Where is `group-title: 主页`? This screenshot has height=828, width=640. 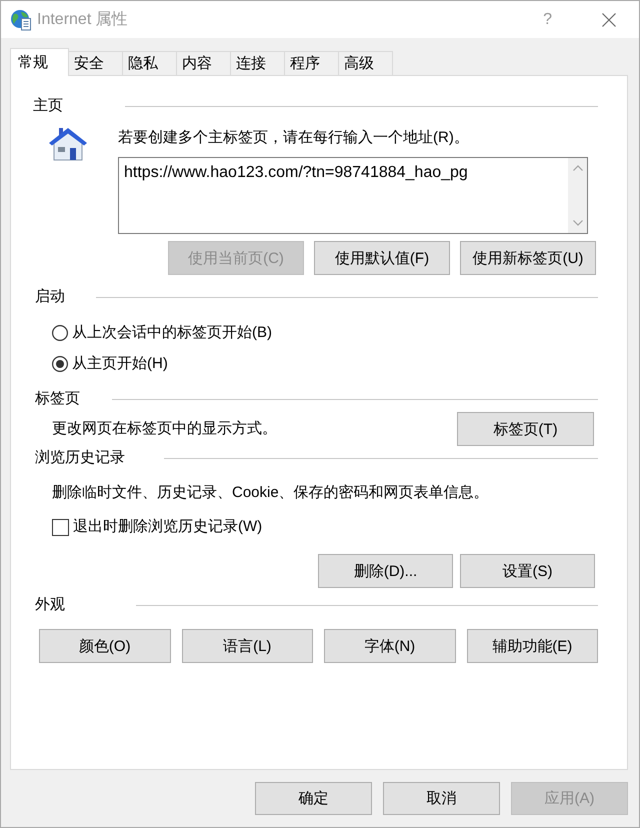 group-title: 主页 is located at coordinates (48, 106).